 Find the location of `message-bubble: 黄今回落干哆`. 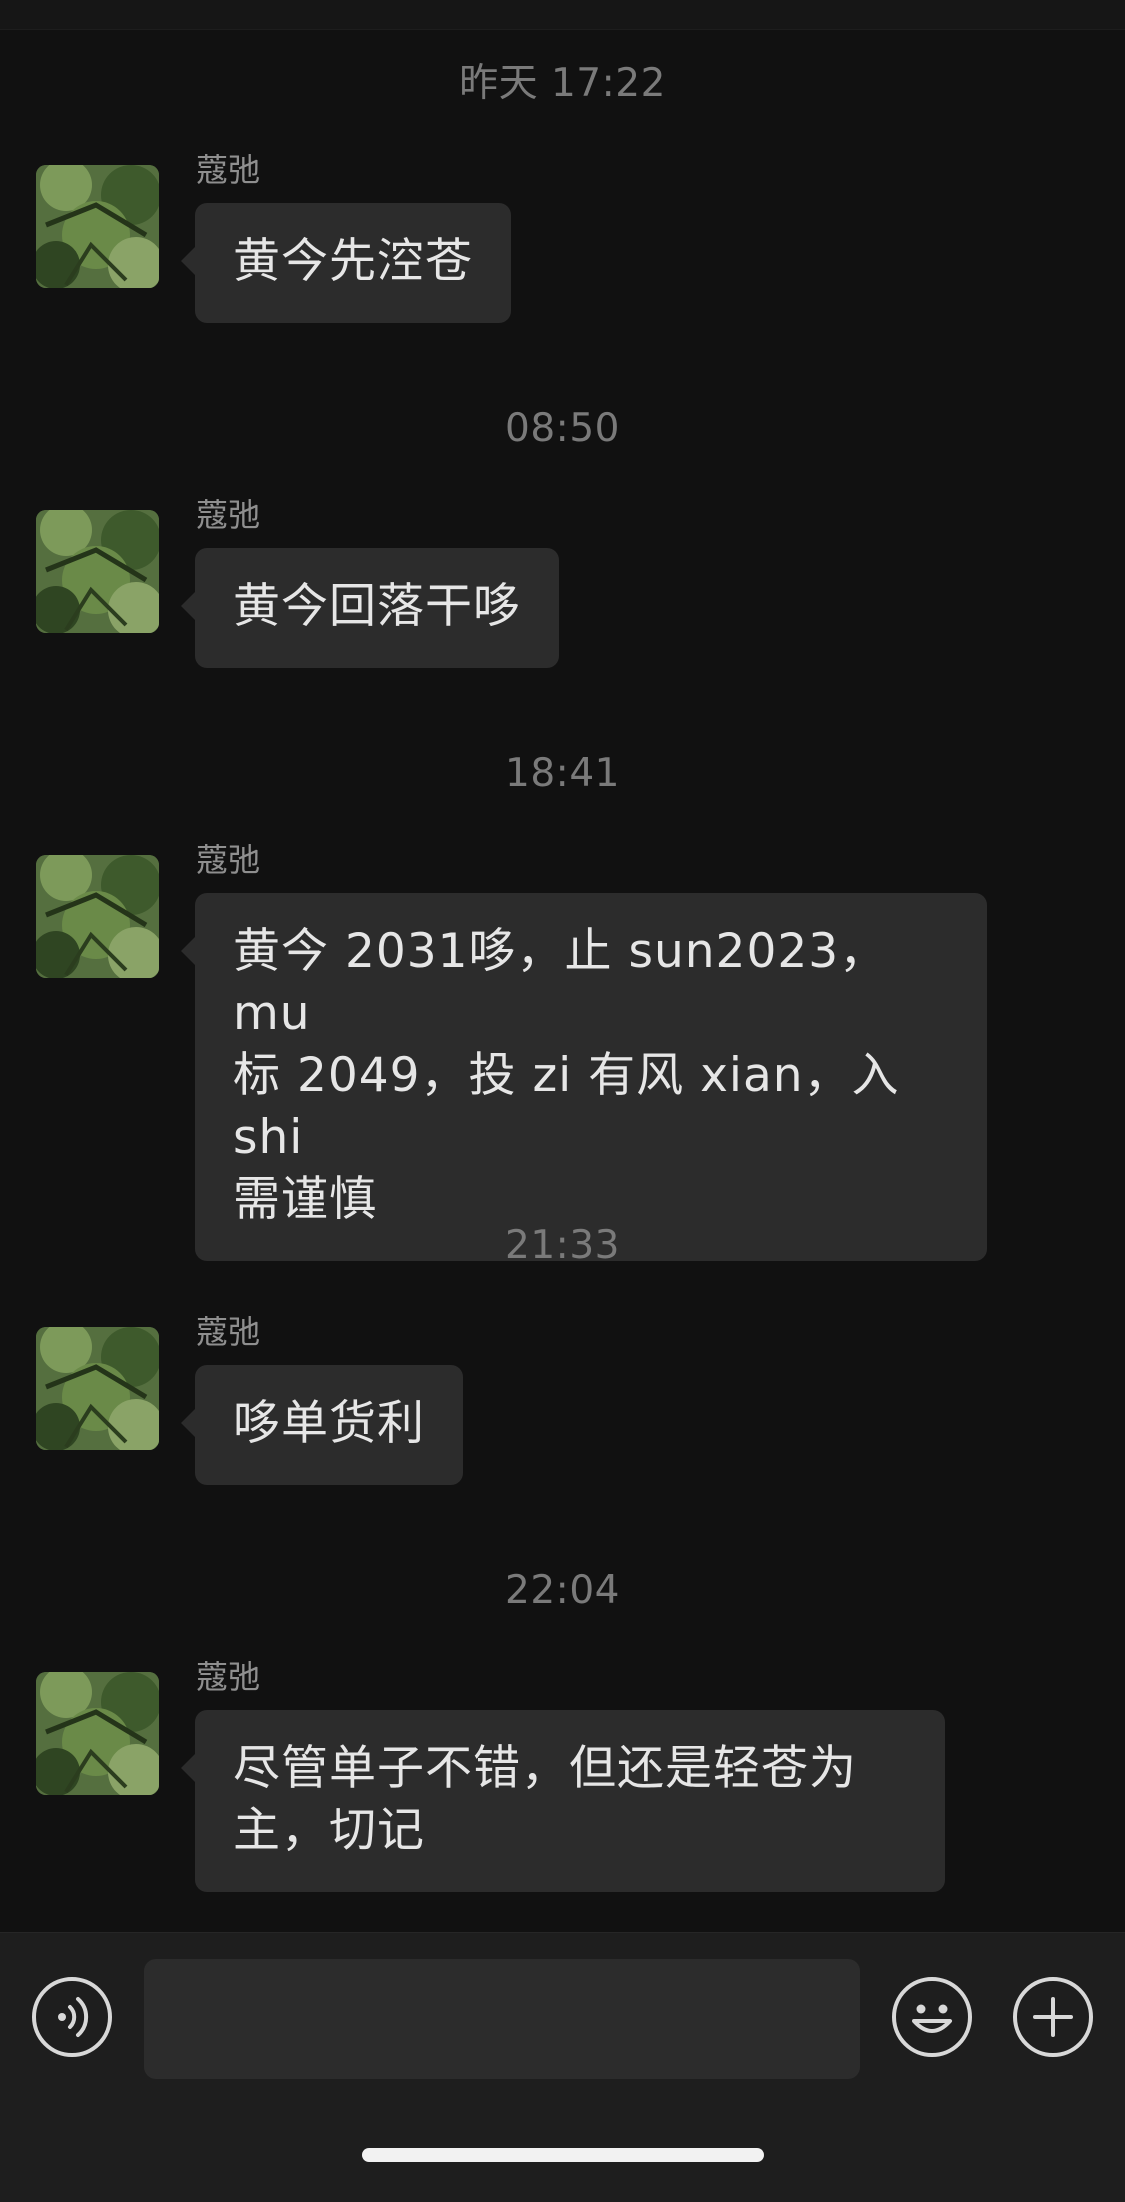

message-bubble: 黄今回落干哆 is located at coordinates (370, 608).